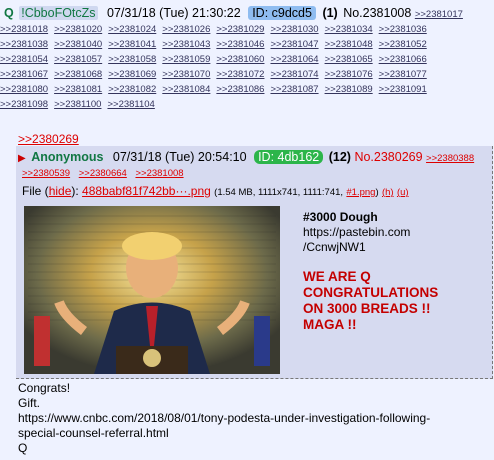 This screenshot has height=460, width=494. I want to click on backlink: >>2381043, so click(186, 44).